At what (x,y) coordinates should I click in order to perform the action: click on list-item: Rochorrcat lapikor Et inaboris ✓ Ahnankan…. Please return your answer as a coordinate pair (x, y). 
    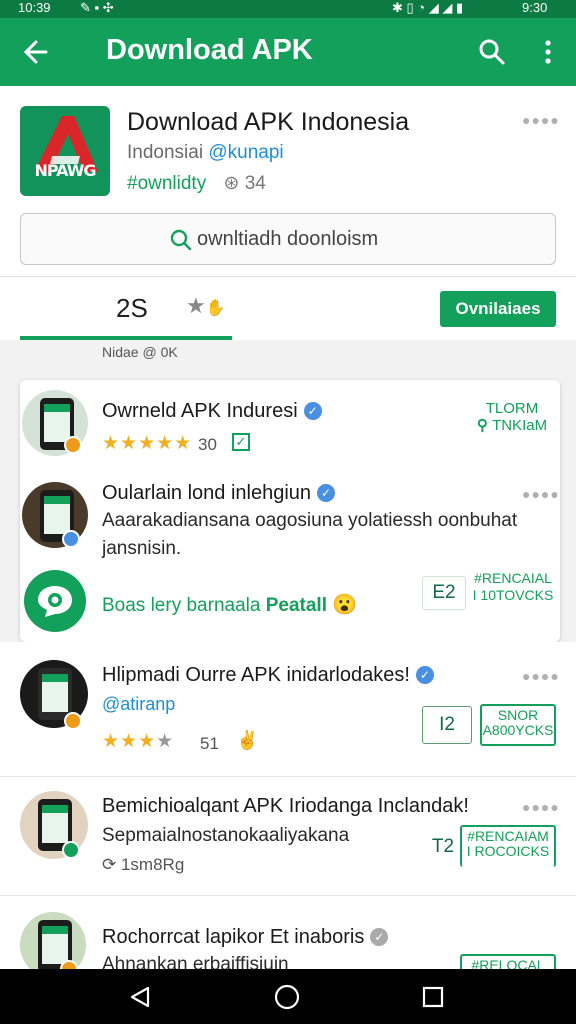
    Looking at the image, I should click on (288, 932).